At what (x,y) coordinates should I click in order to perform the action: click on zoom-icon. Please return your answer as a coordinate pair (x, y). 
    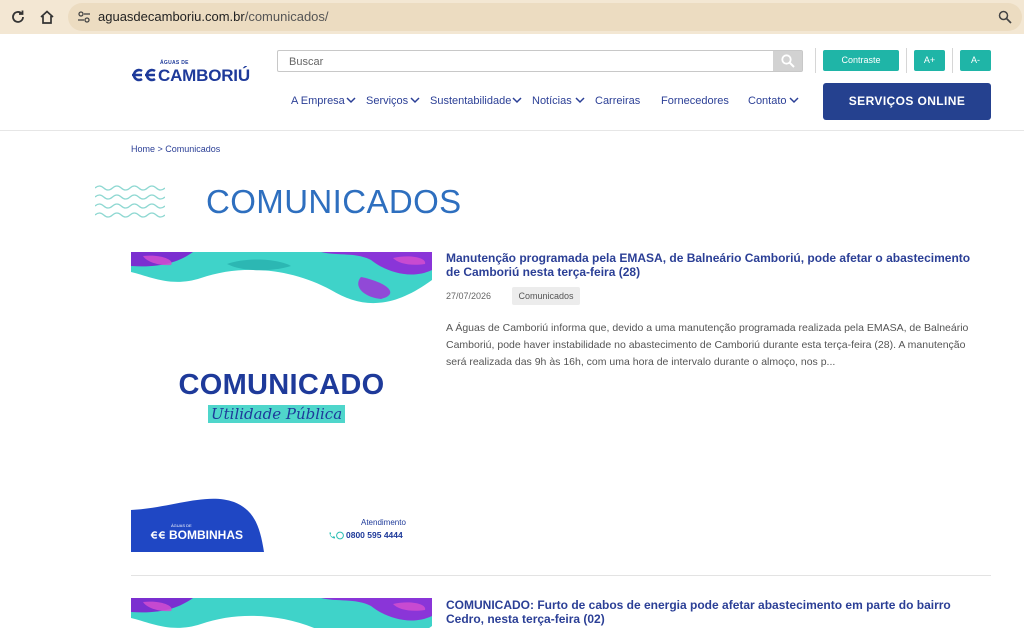
    Looking at the image, I should click on (1005, 17).